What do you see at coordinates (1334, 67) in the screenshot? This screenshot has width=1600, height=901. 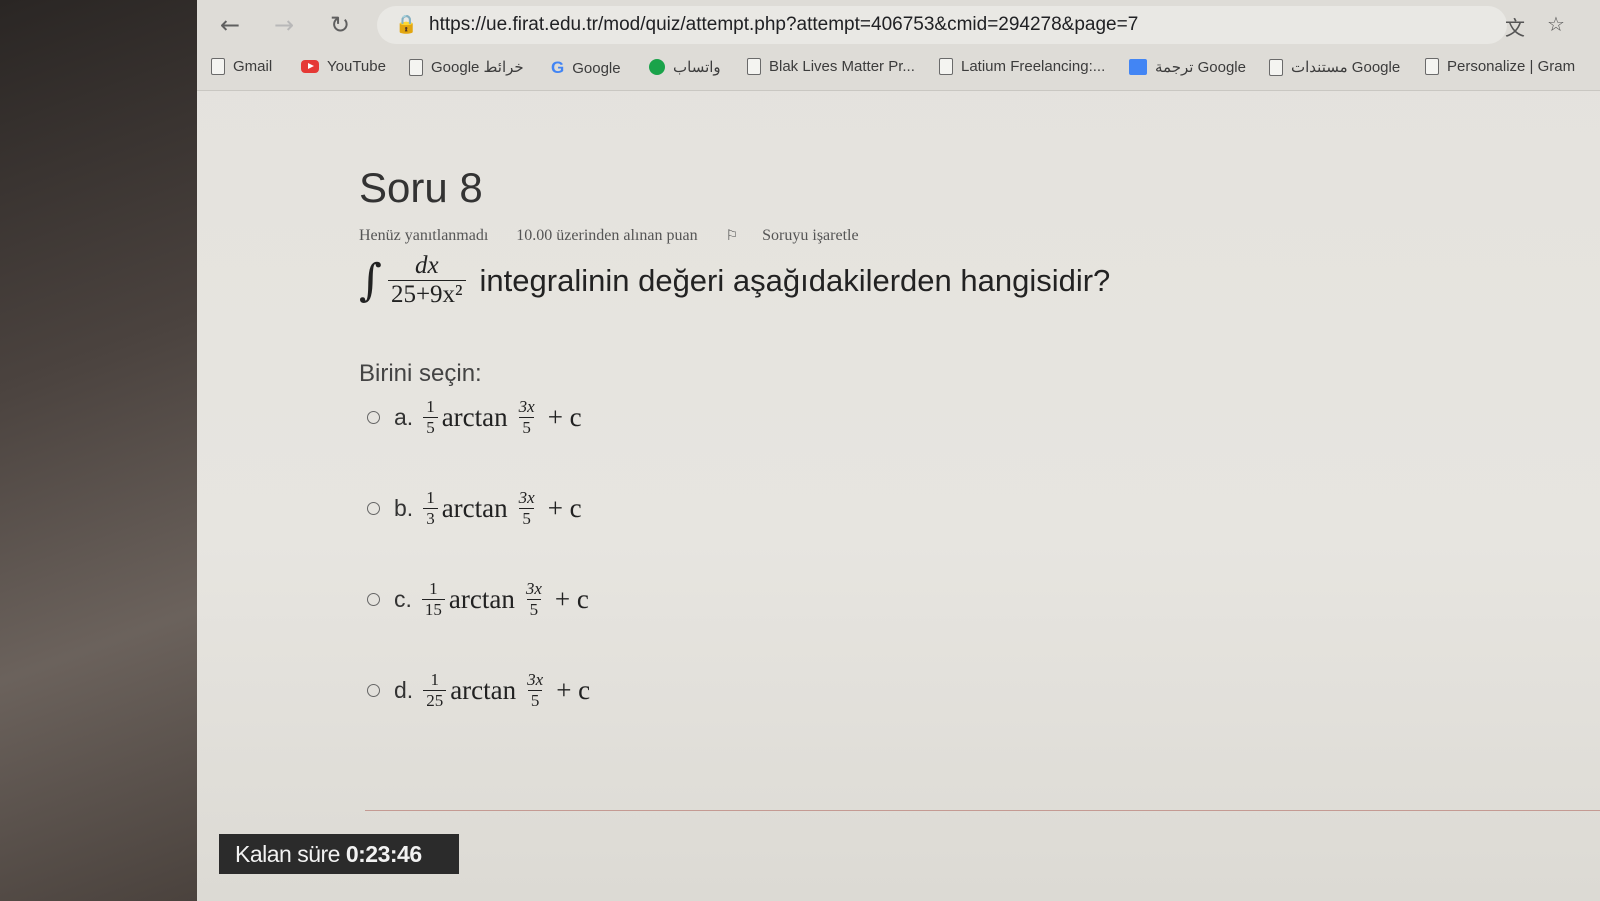 I see `bookmark-google-docs: مستندات Google` at bounding box center [1334, 67].